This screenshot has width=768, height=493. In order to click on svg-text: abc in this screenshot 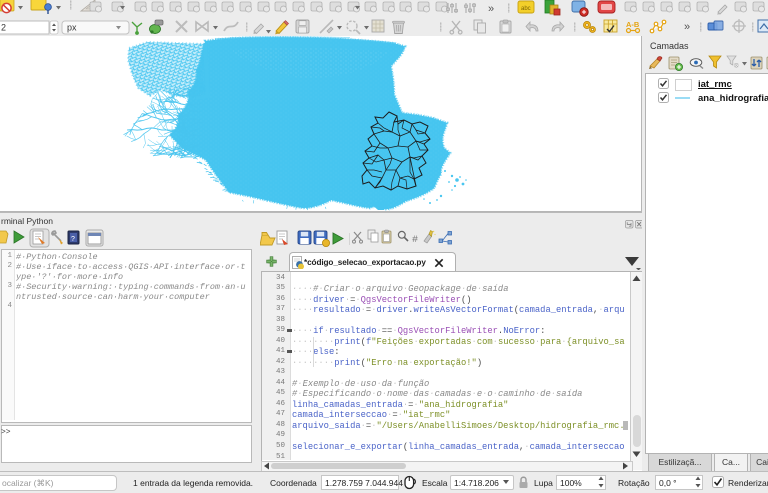, I will do `click(526, 9)`.